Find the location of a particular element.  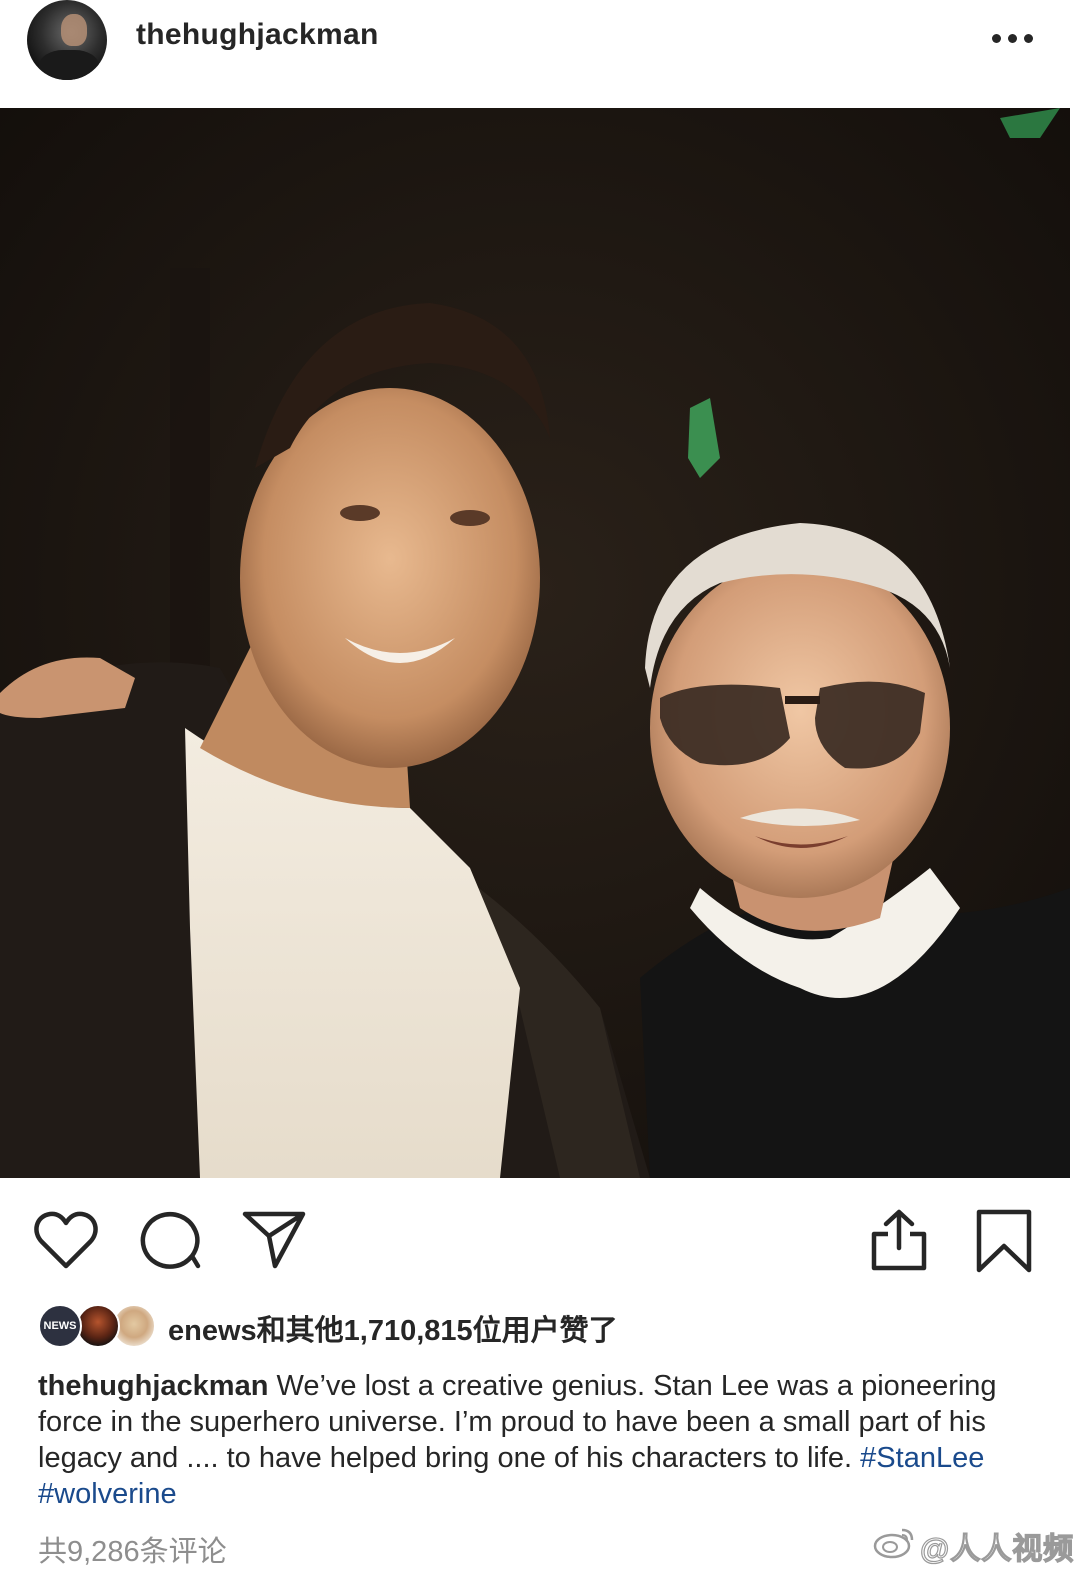

action-bar is located at coordinates (540, 1240).